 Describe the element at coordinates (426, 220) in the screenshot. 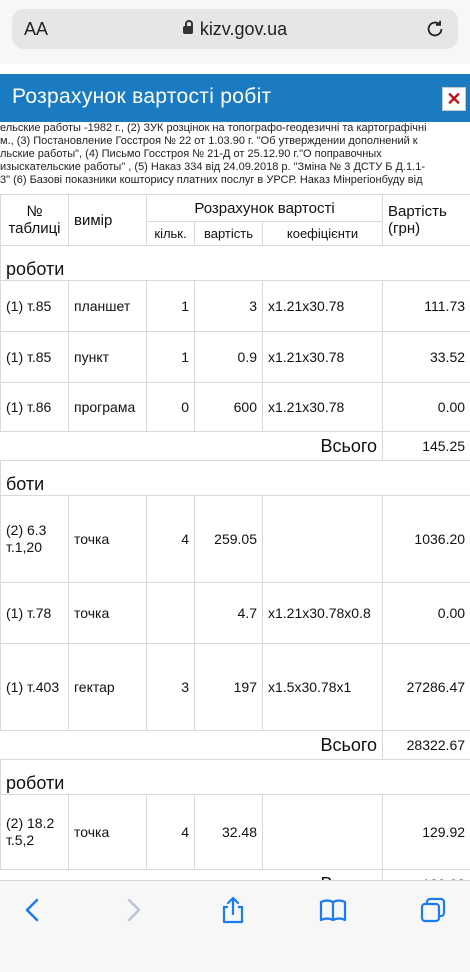

I see `header-value: Вартість (грн)` at that location.